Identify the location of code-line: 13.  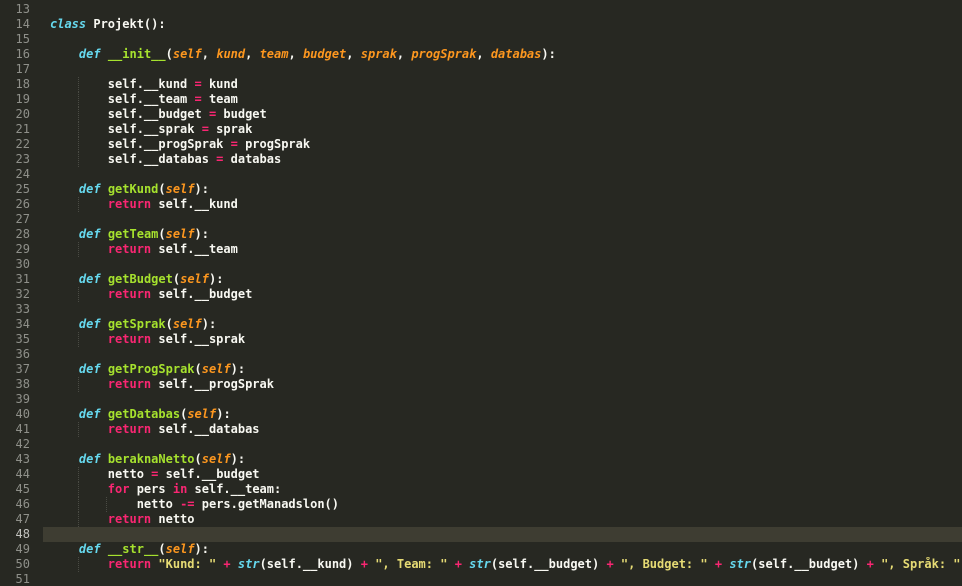
(481, 9).